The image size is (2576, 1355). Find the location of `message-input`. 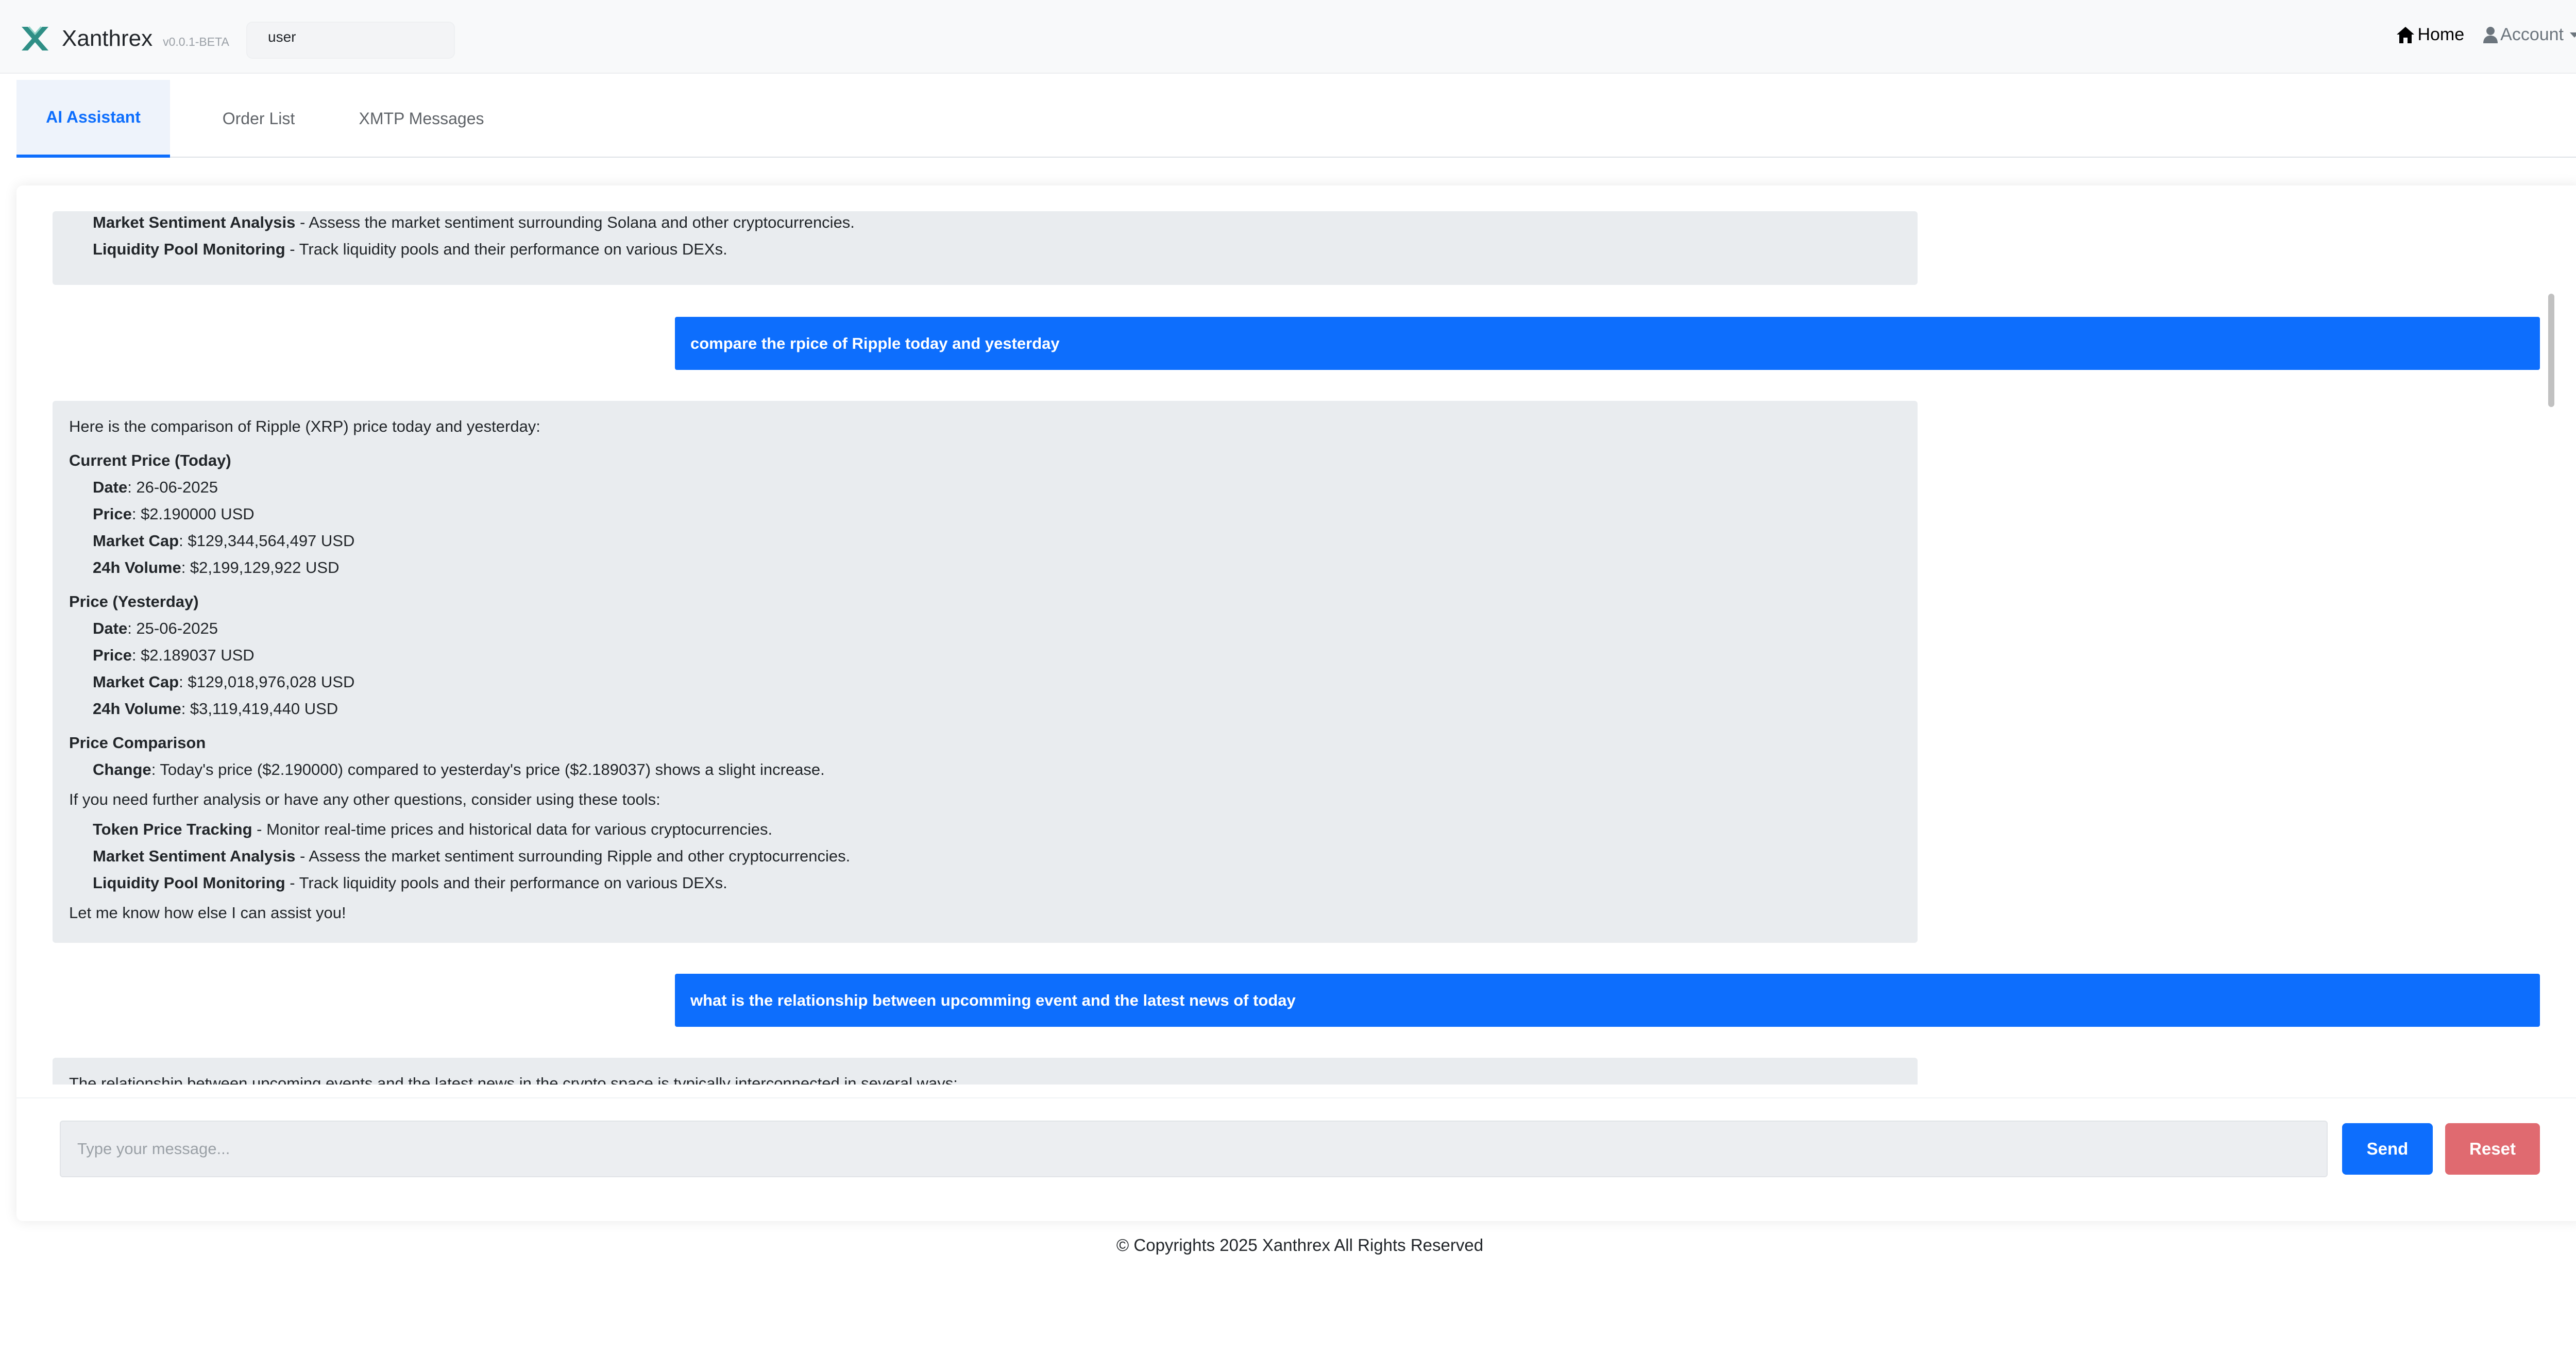

message-input is located at coordinates (1194, 1149).